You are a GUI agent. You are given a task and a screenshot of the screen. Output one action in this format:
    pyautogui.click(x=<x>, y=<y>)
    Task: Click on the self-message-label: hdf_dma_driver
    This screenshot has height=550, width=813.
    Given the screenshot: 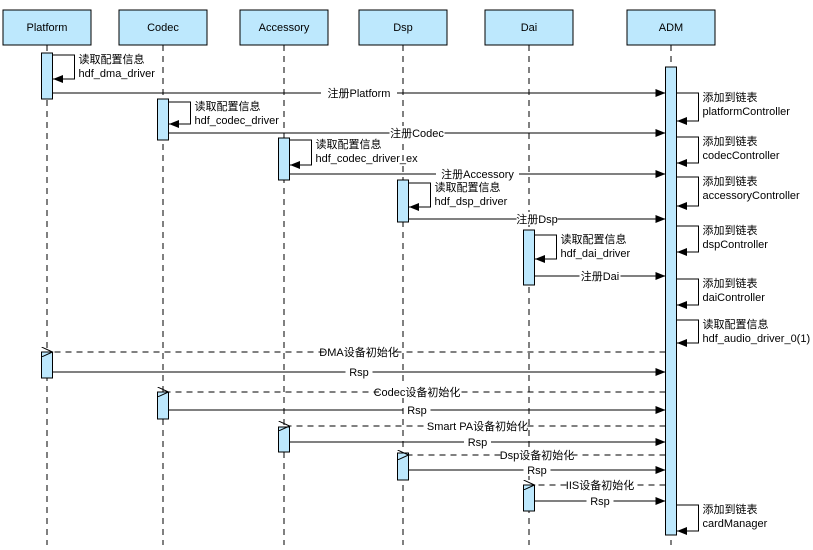 What is the action you would take?
    pyautogui.click(x=117, y=74)
    